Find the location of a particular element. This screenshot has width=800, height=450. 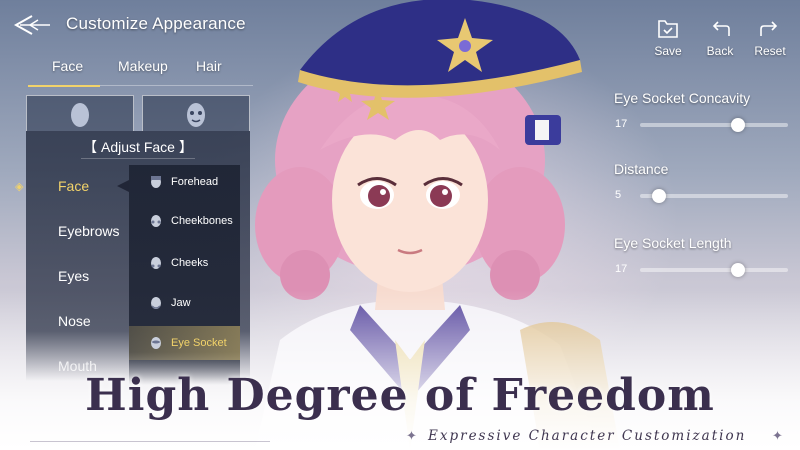

promo-subline: Expressive Character Customization is located at coordinates (587, 436).